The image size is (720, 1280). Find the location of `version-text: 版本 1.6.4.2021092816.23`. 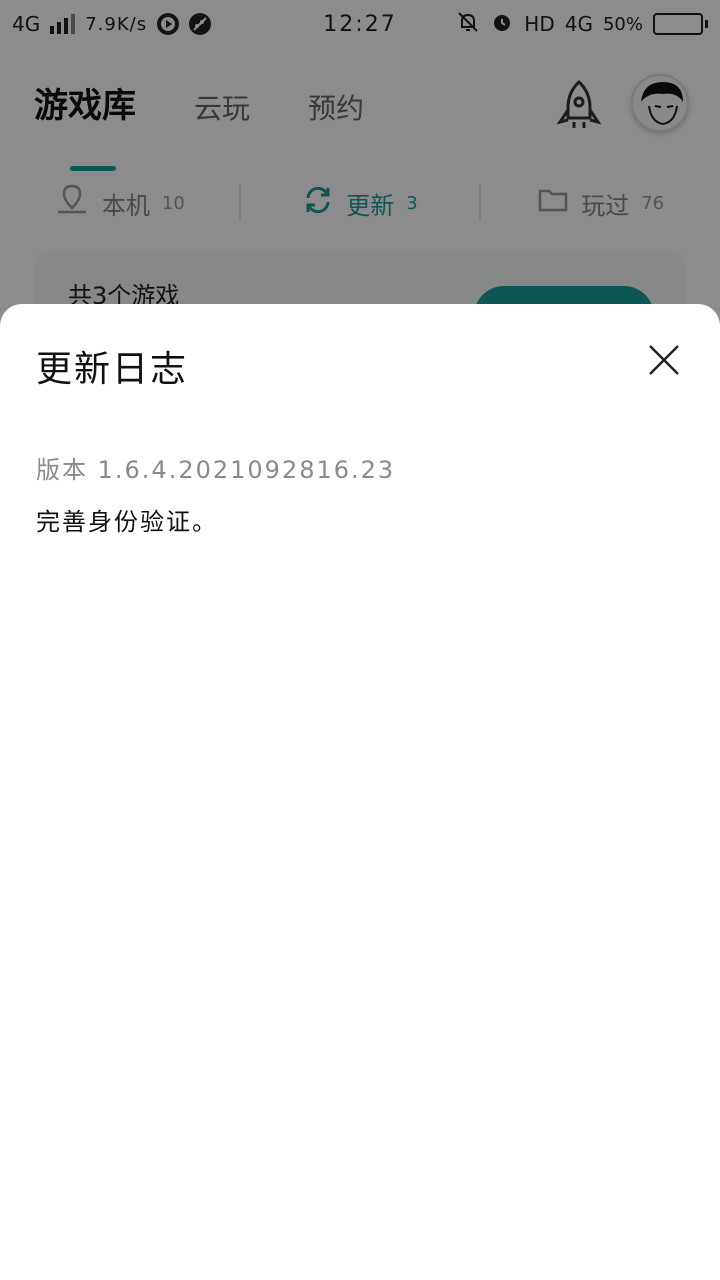

version-text: 版本 1.6.4.2021092816.23 is located at coordinates (216, 470).